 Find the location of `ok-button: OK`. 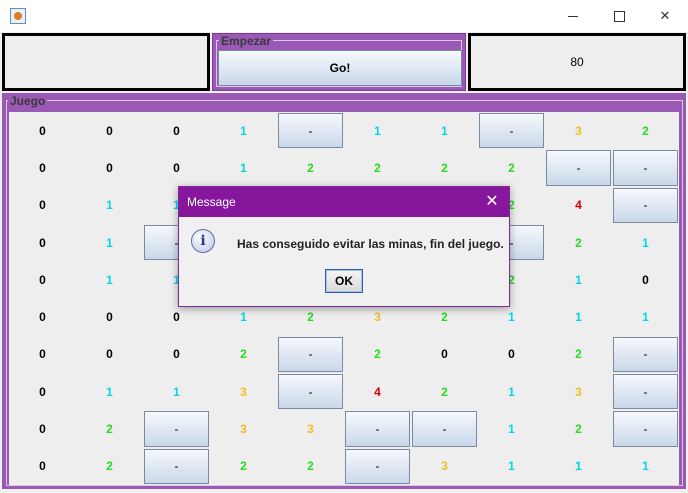

ok-button: OK is located at coordinates (344, 281).